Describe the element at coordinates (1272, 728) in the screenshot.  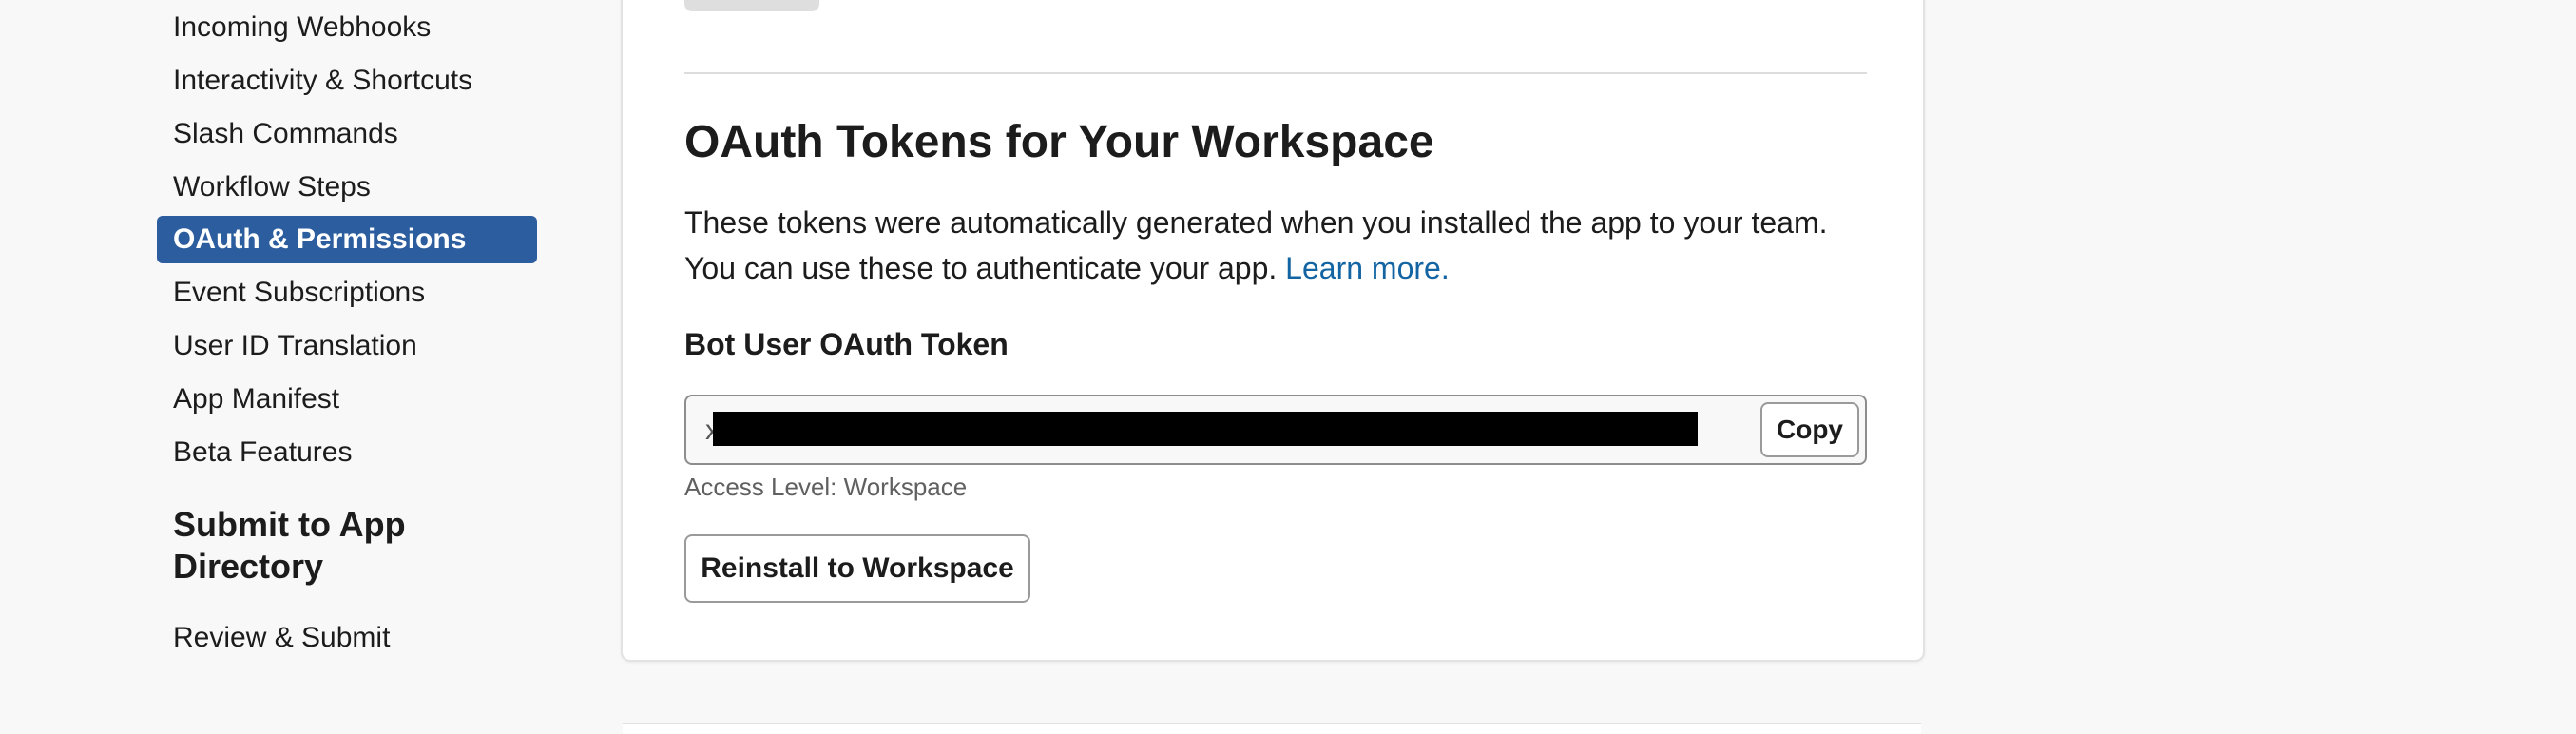
I see `next-card-edge` at that location.